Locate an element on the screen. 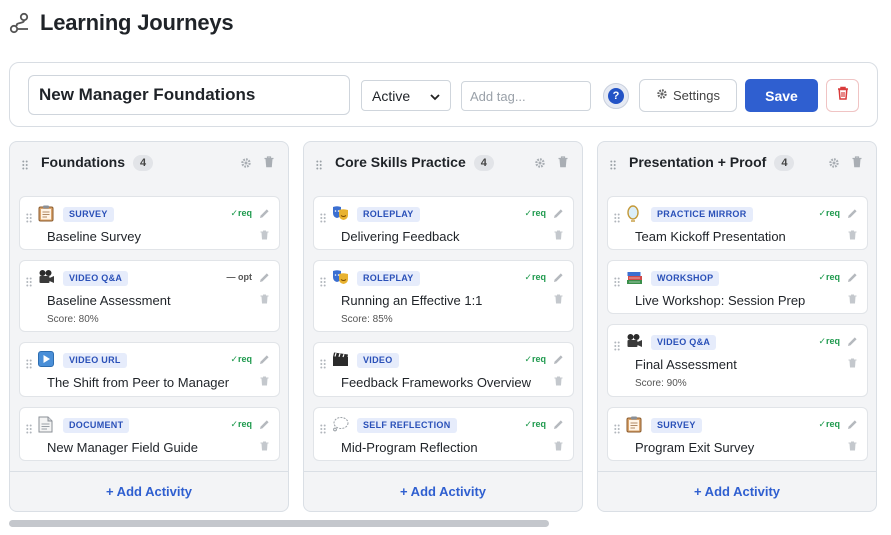  activity-card: SURVEY ✓req Program Exit Survey is located at coordinates (737, 434).